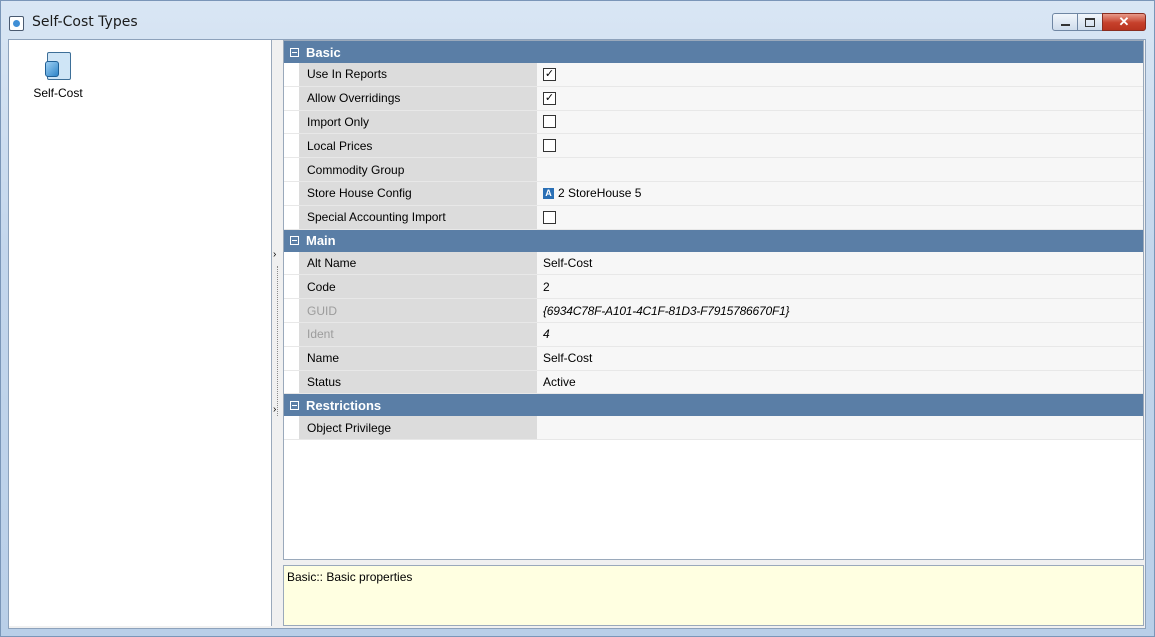  I want to click on cube-document-icon, so click(58, 66).